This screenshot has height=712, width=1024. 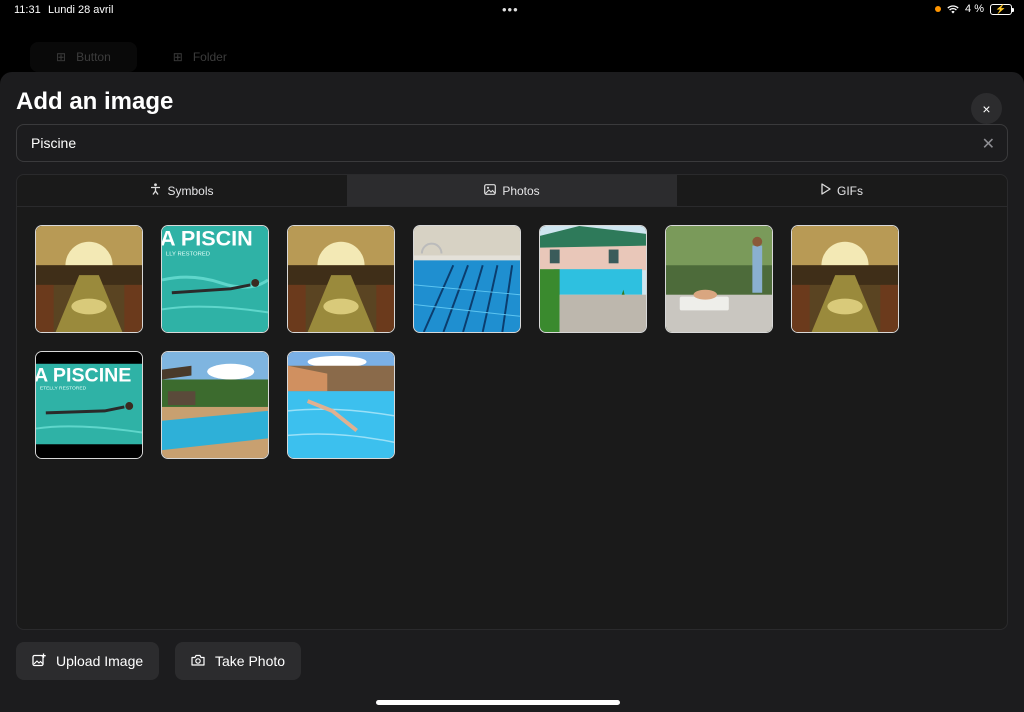 I want to click on tab-symbols: Symbols, so click(x=182, y=190).